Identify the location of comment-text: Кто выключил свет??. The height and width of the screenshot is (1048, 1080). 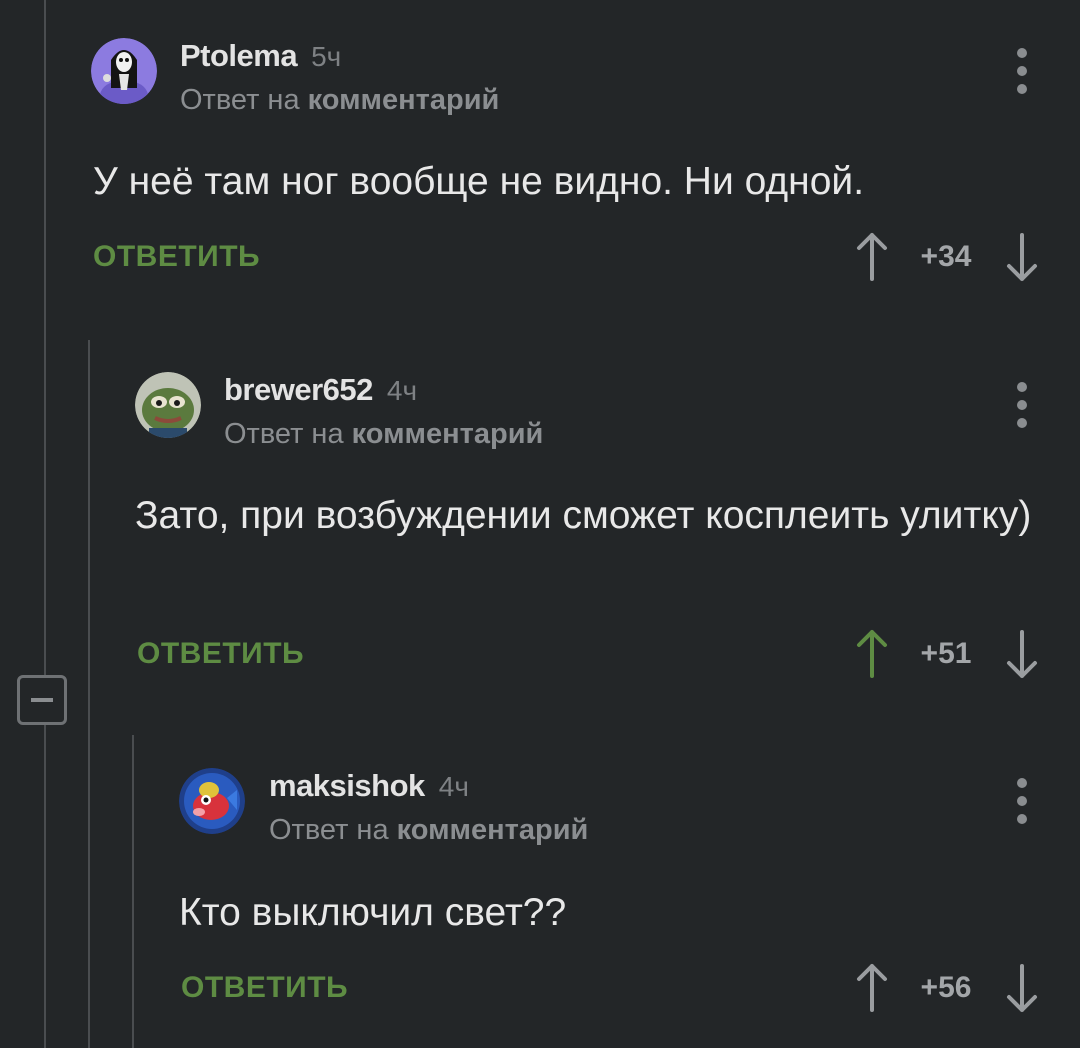
(373, 912).